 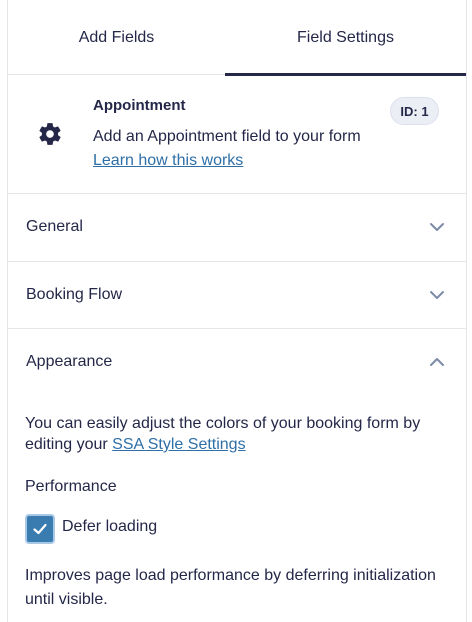 I want to click on section-general-label: General, so click(x=54, y=226).